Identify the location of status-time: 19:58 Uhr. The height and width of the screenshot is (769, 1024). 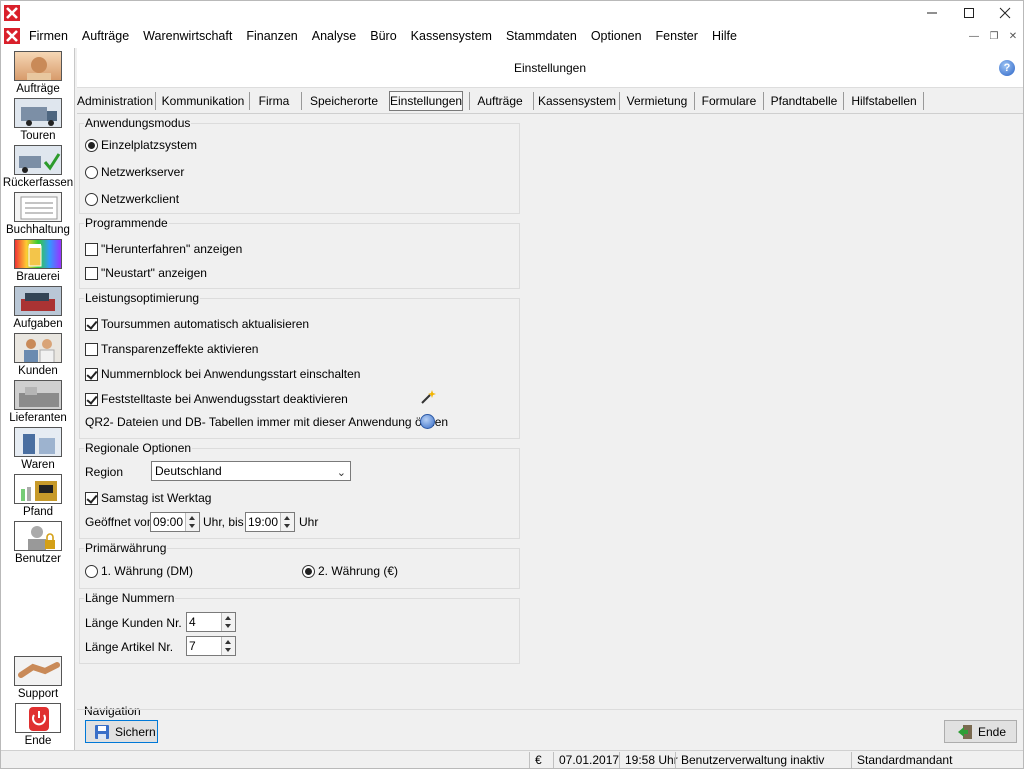
(648, 760).